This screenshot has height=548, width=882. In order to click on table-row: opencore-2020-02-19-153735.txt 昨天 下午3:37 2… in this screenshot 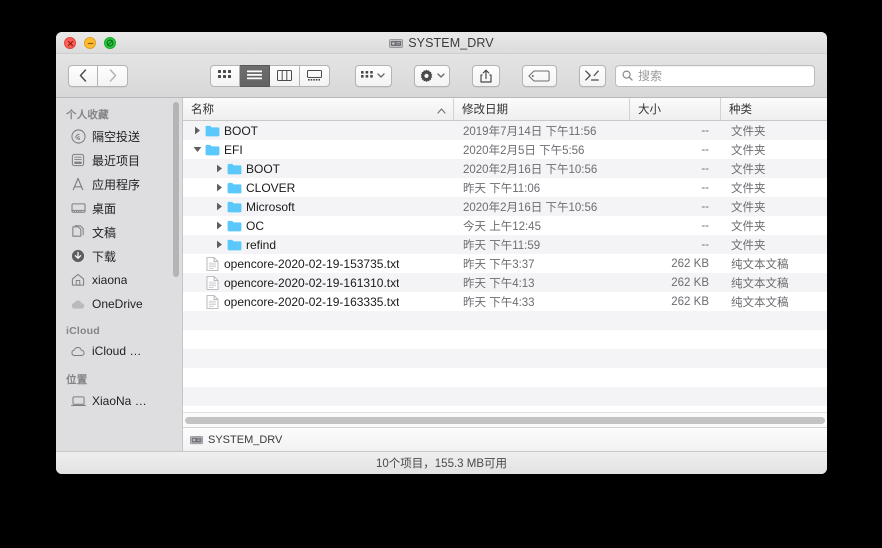, I will do `click(505, 263)`.